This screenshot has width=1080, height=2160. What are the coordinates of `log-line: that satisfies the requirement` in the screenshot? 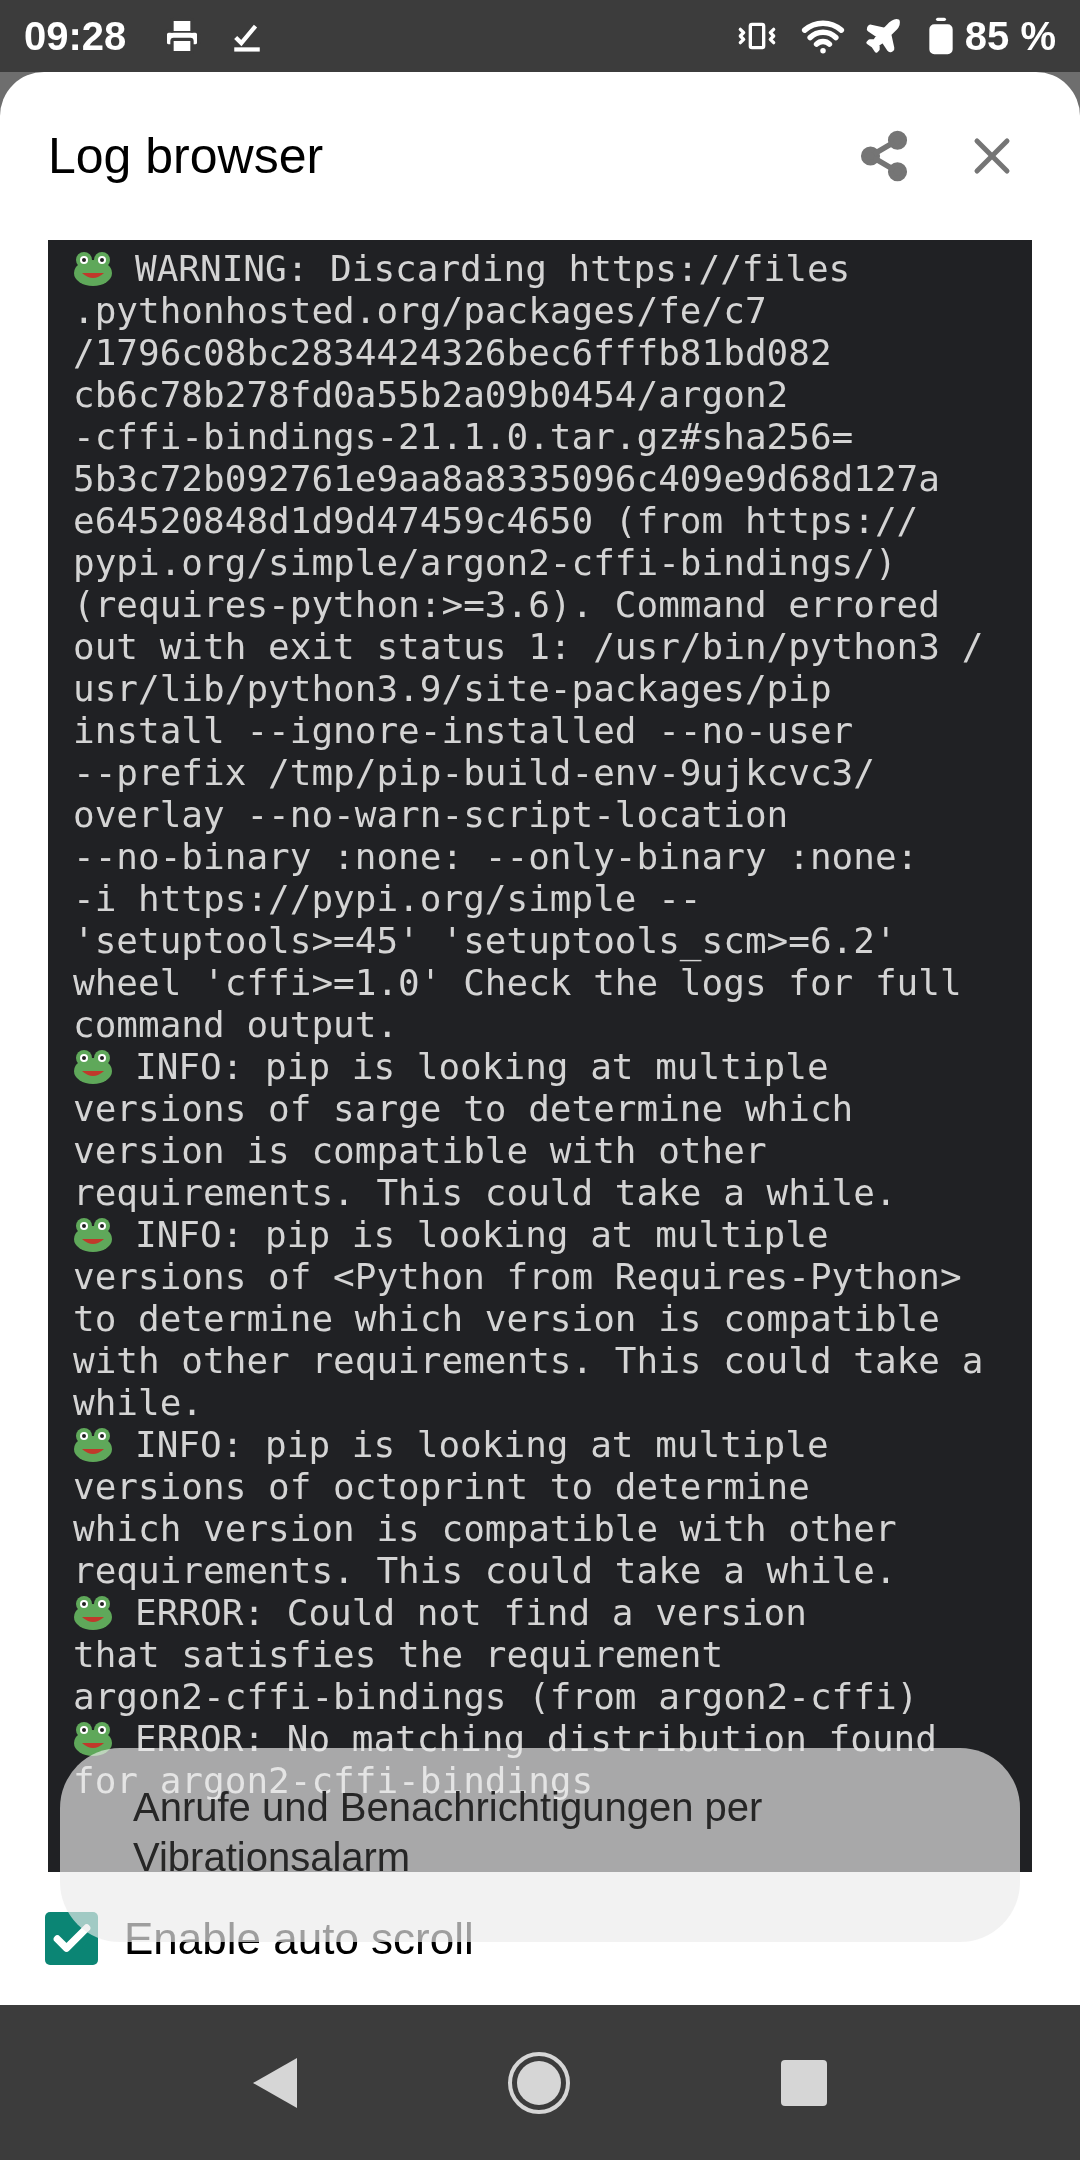 It's located at (399, 1655).